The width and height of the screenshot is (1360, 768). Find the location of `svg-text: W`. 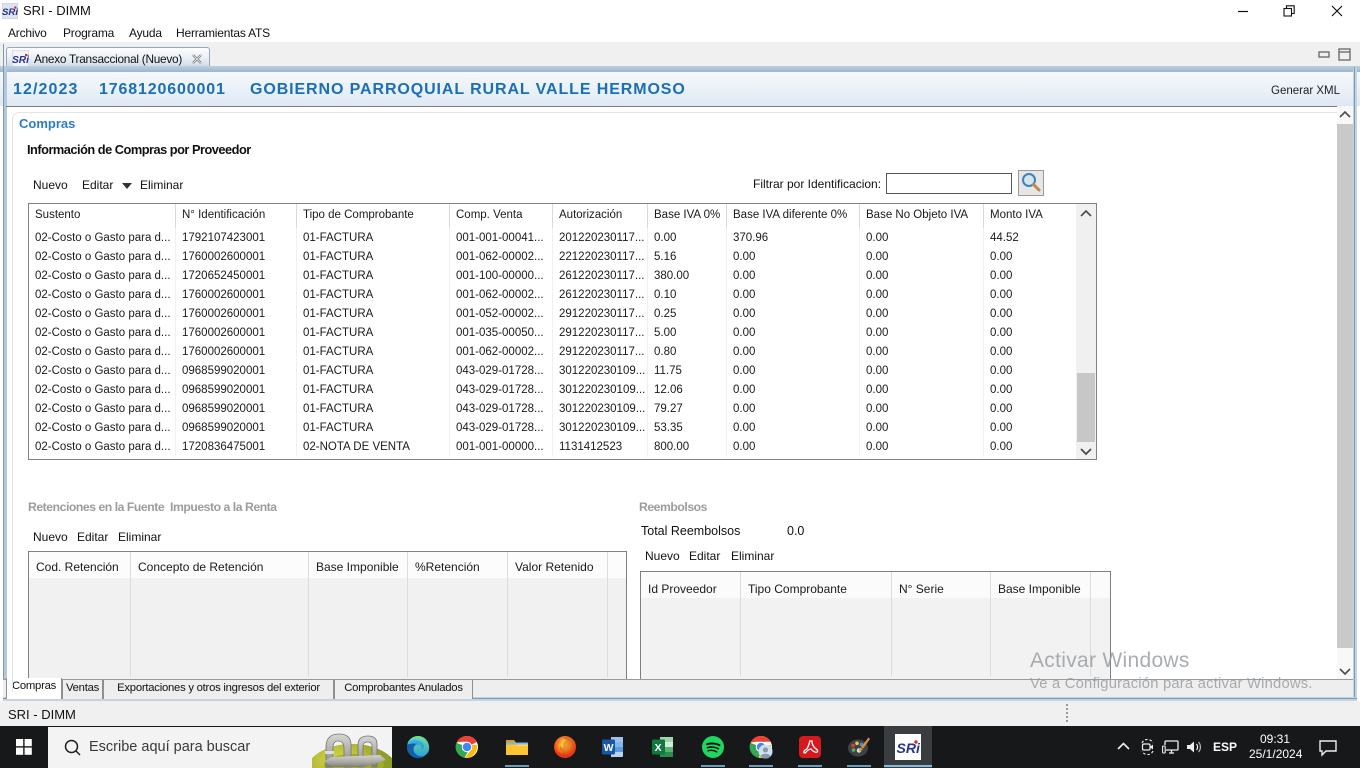

svg-text: W is located at coordinates (609, 748).